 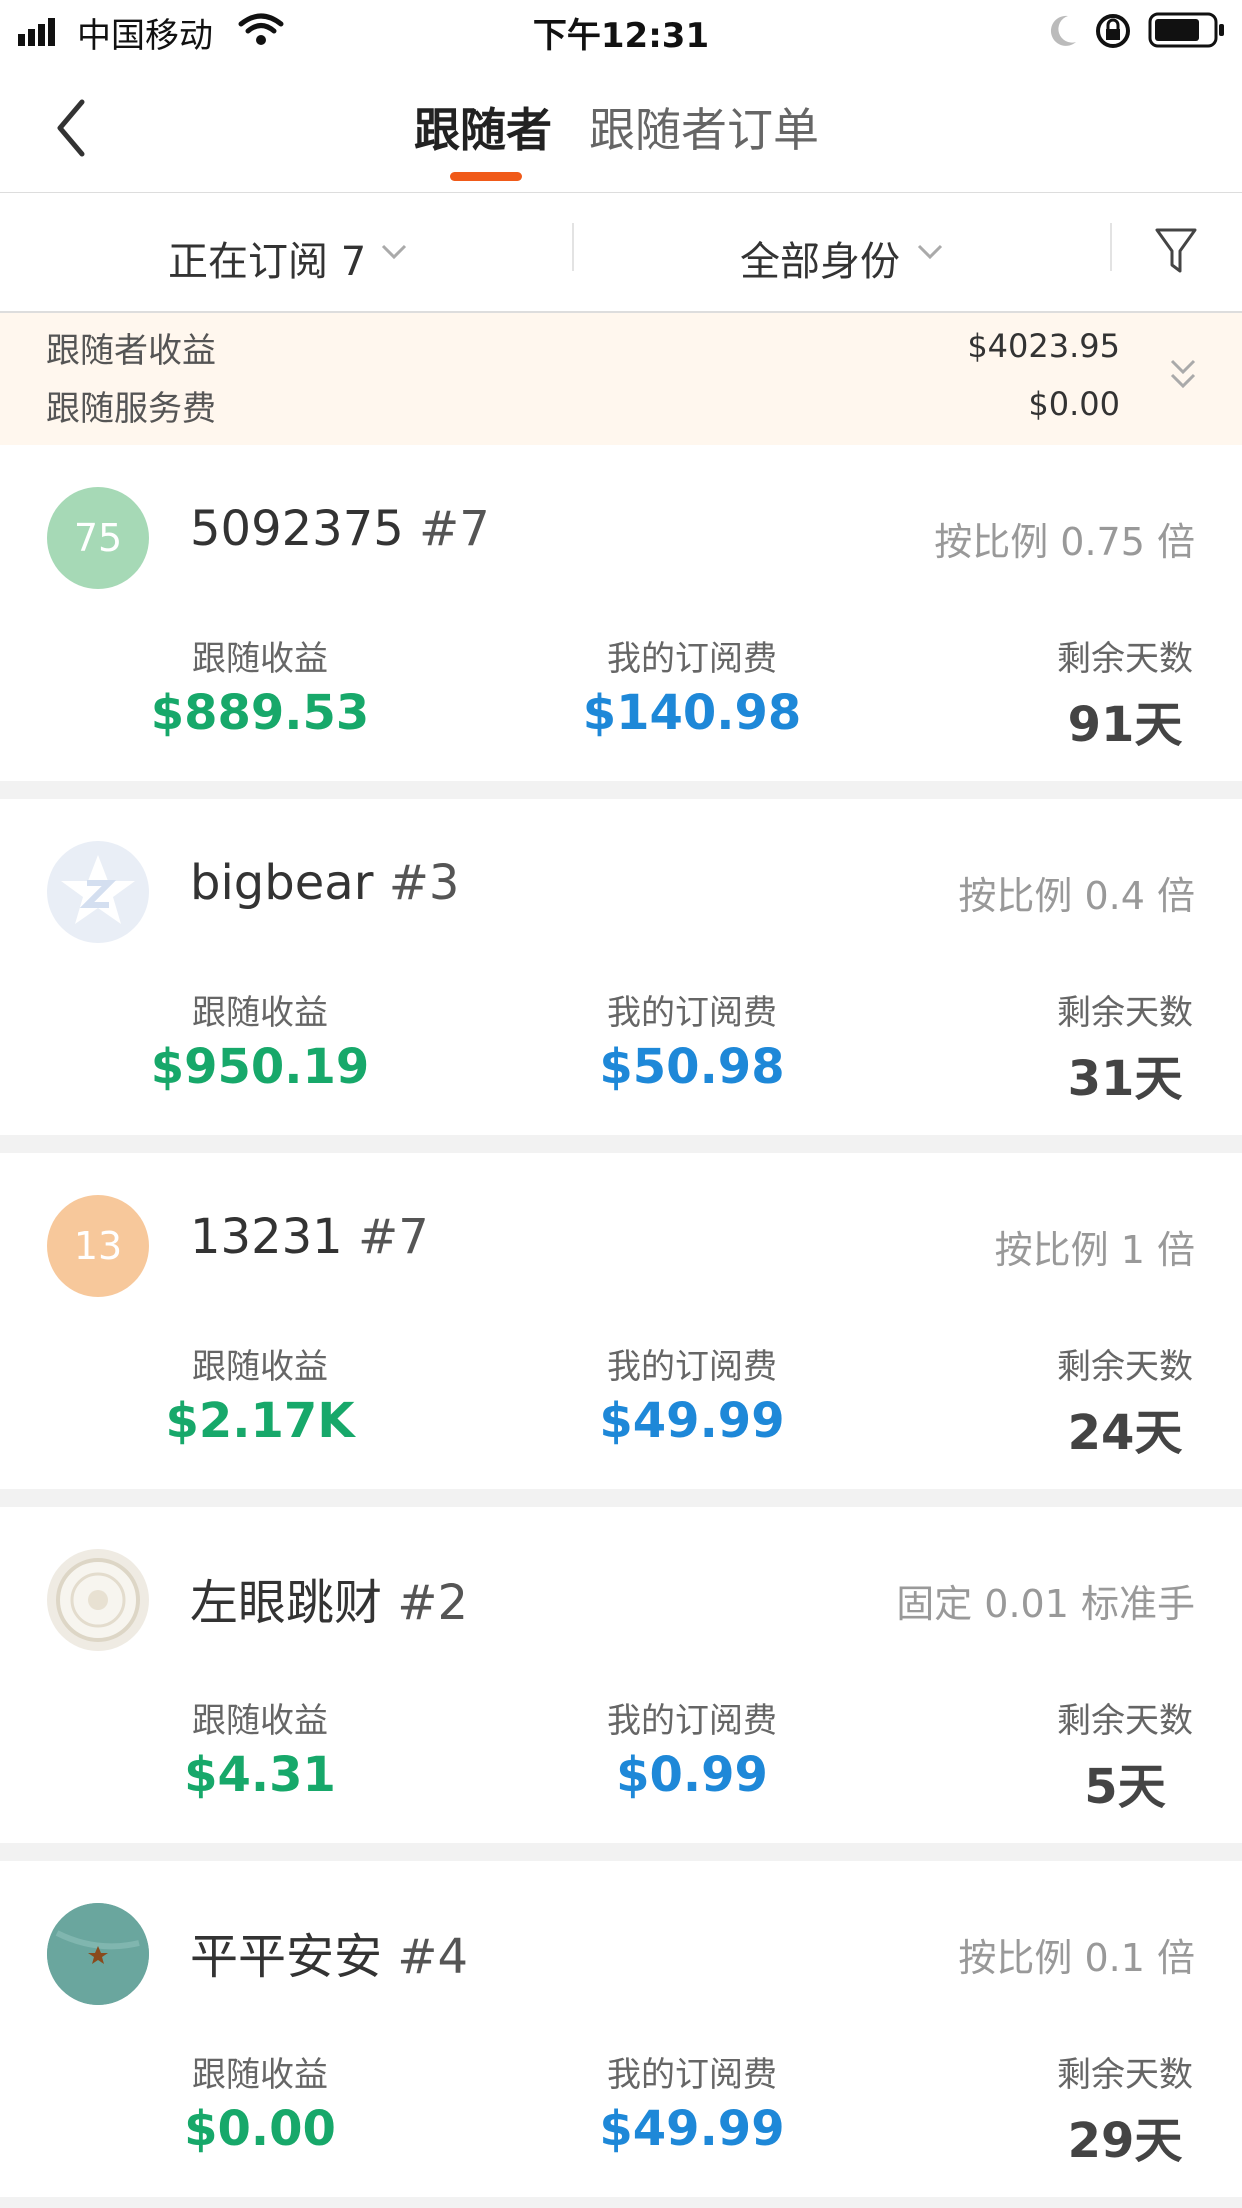 I want to click on tab-followers: 跟随者, so click(x=483, y=127).